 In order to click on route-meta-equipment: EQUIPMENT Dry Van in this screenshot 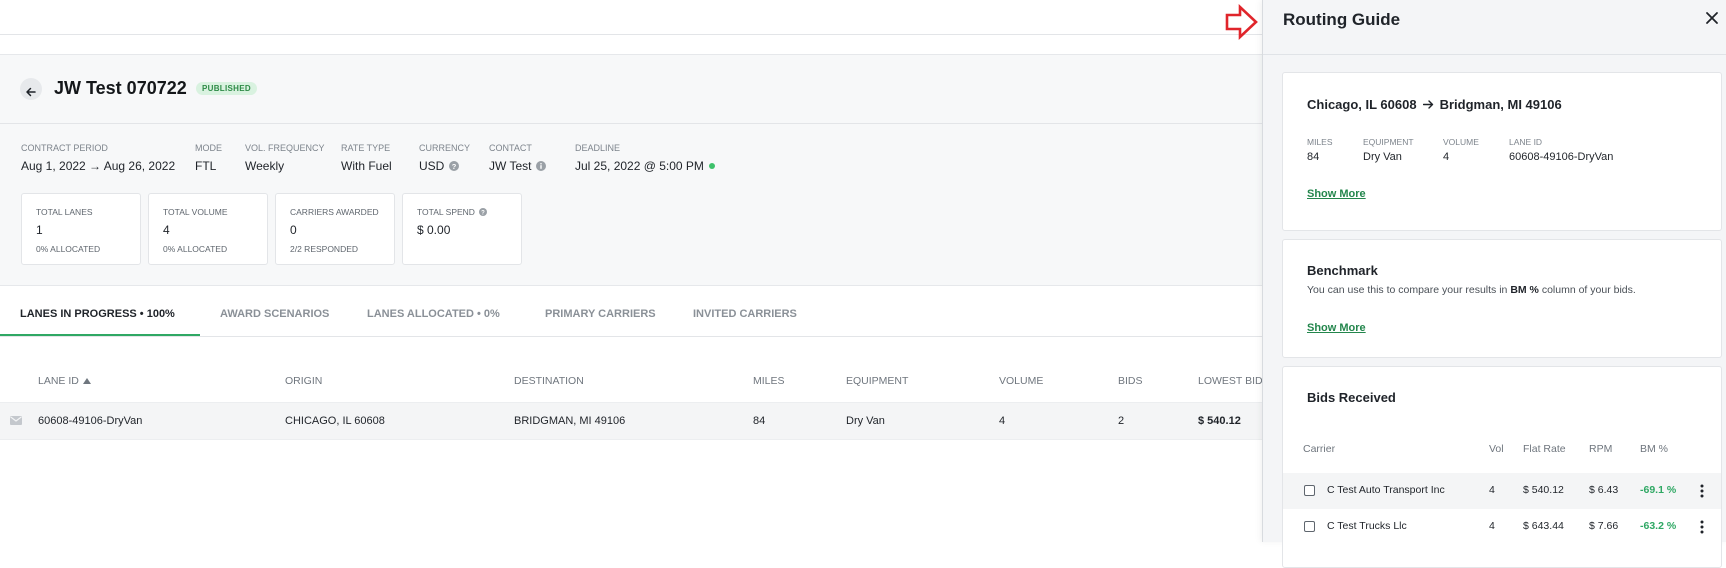, I will do `click(1388, 150)`.